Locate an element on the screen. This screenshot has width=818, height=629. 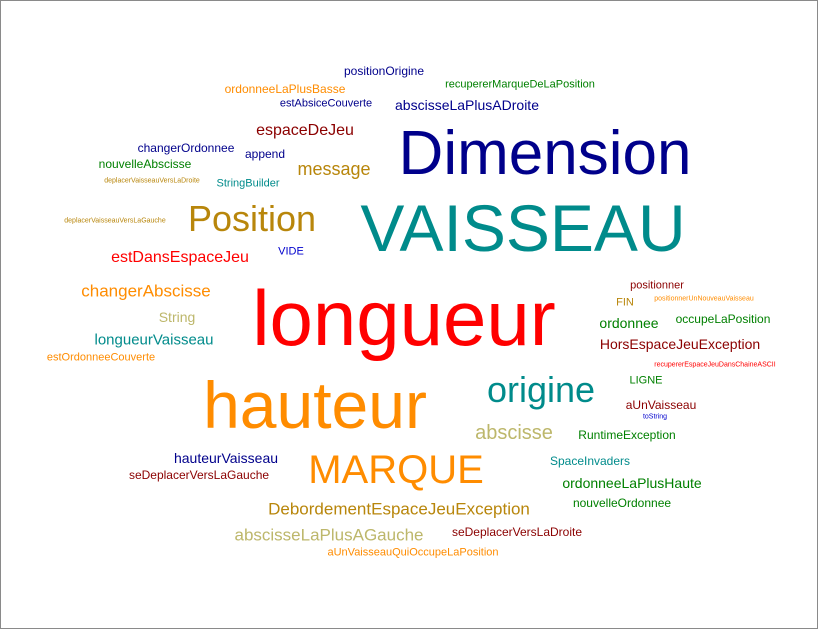
word-ordonnee: ordonnee is located at coordinates (629, 323).